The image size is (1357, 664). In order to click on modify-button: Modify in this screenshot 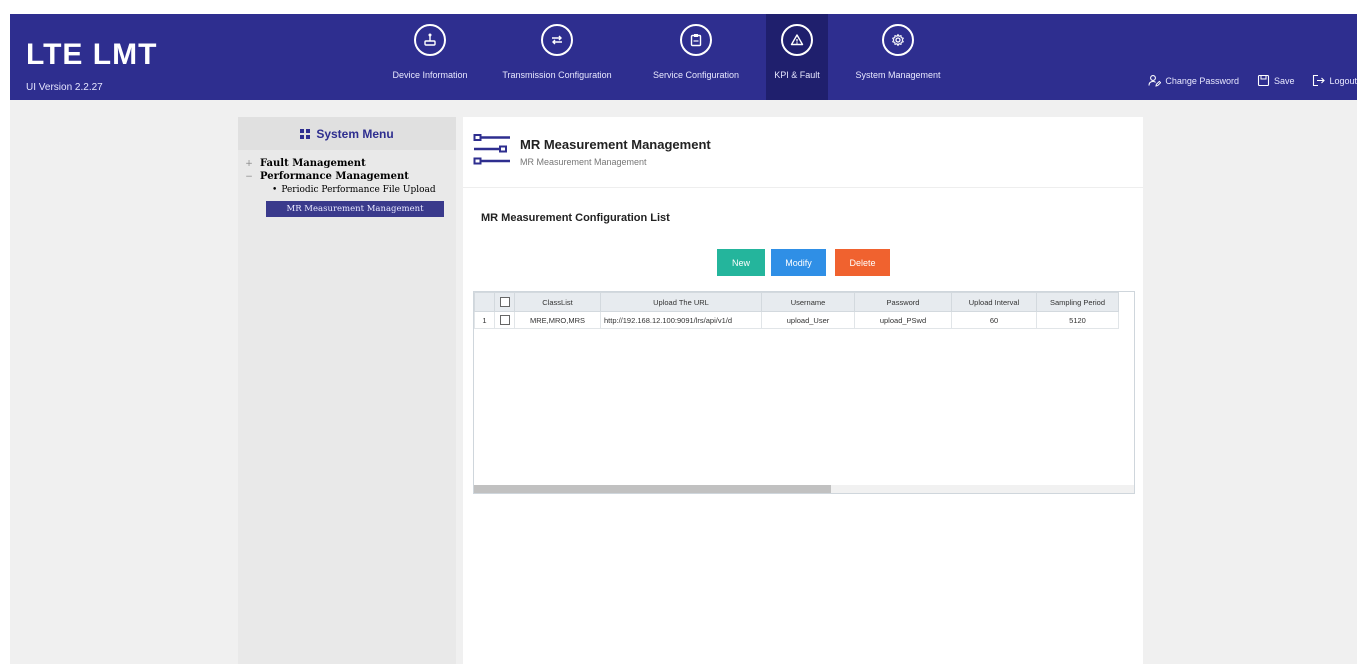, I will do `click(798, 262)`.